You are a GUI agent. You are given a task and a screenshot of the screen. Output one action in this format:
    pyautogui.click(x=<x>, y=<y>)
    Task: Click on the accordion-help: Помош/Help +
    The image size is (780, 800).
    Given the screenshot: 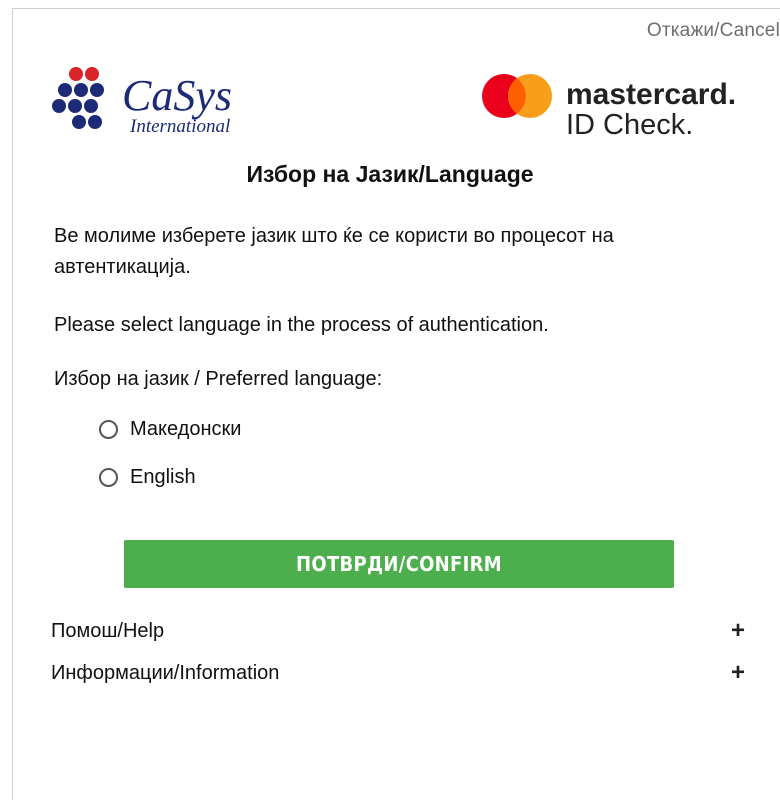 What is the action you would take?
    pyautogui.click(x=399, y=631)
    